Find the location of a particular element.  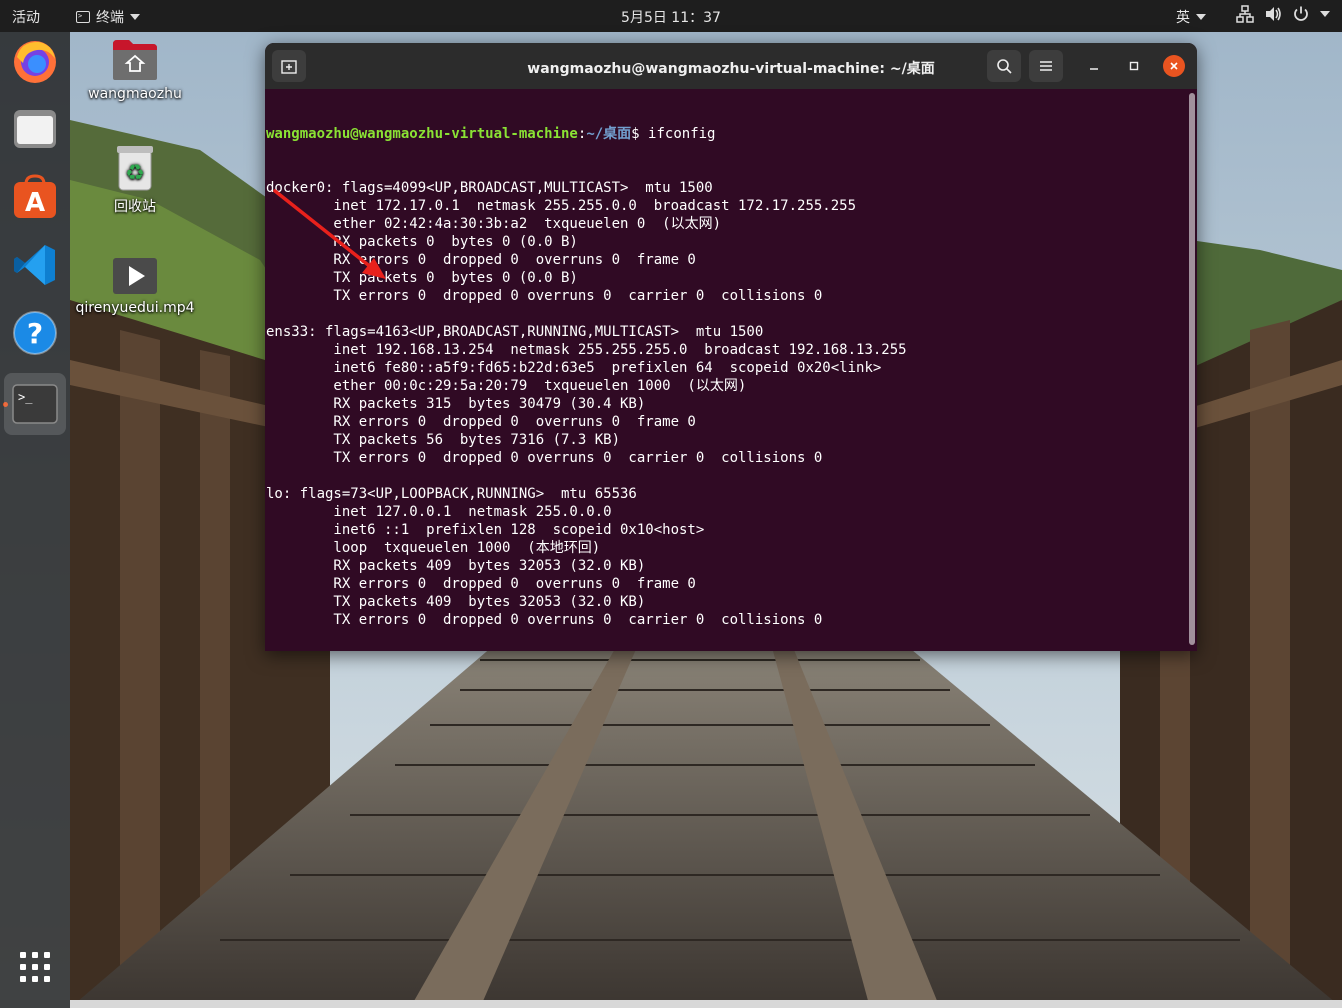

prompt-user: wangmaozhu@wangmaozhu-virtual-machine is located at coordinates (422, 134).